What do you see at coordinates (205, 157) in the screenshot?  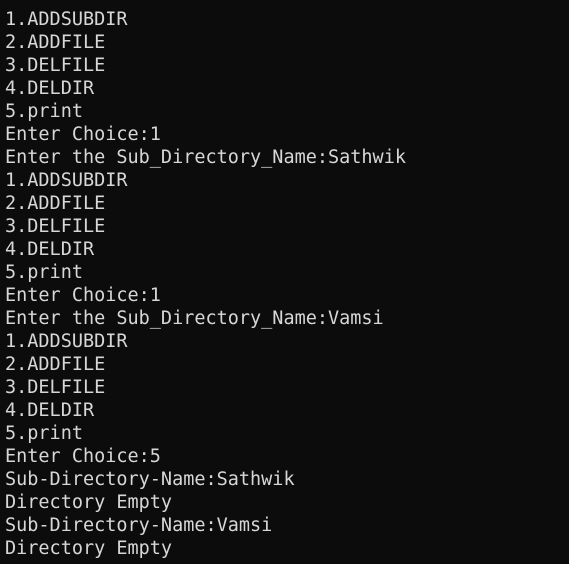 I see `subdir-name-prompt: Enter the Sub_Directory_Name:Sathwik` at bounding box center [205, 157].